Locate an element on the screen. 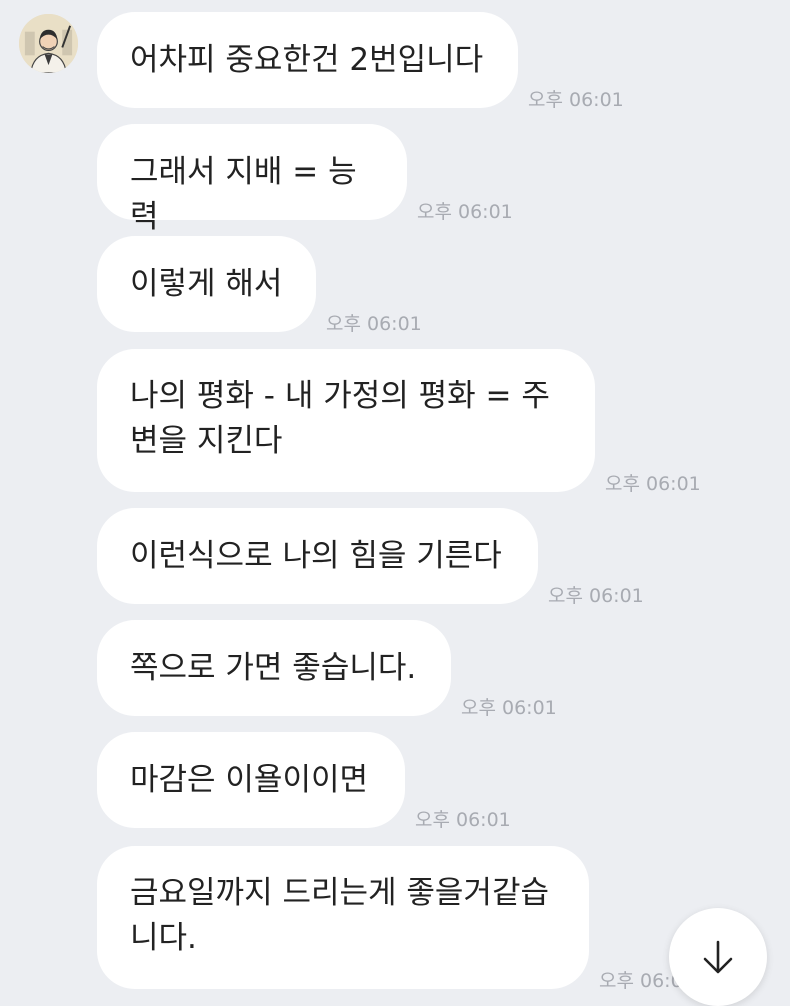 The width and height of the screenshot is (790, 1006). message-bubble: 이런식으로 나의 힘을 기른다 is located at coordinates (317, 556).